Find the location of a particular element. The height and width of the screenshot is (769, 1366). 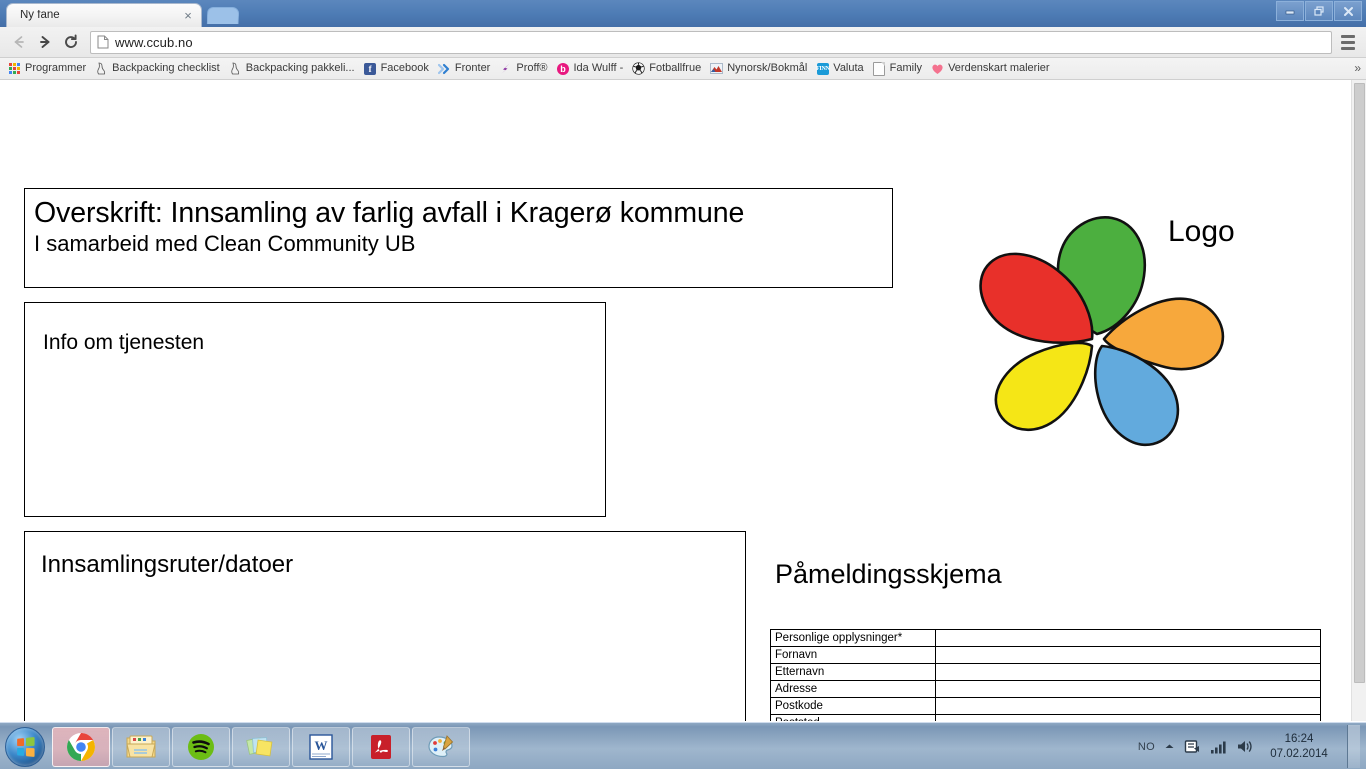

reload-icon is located at coordinates (71, 42).